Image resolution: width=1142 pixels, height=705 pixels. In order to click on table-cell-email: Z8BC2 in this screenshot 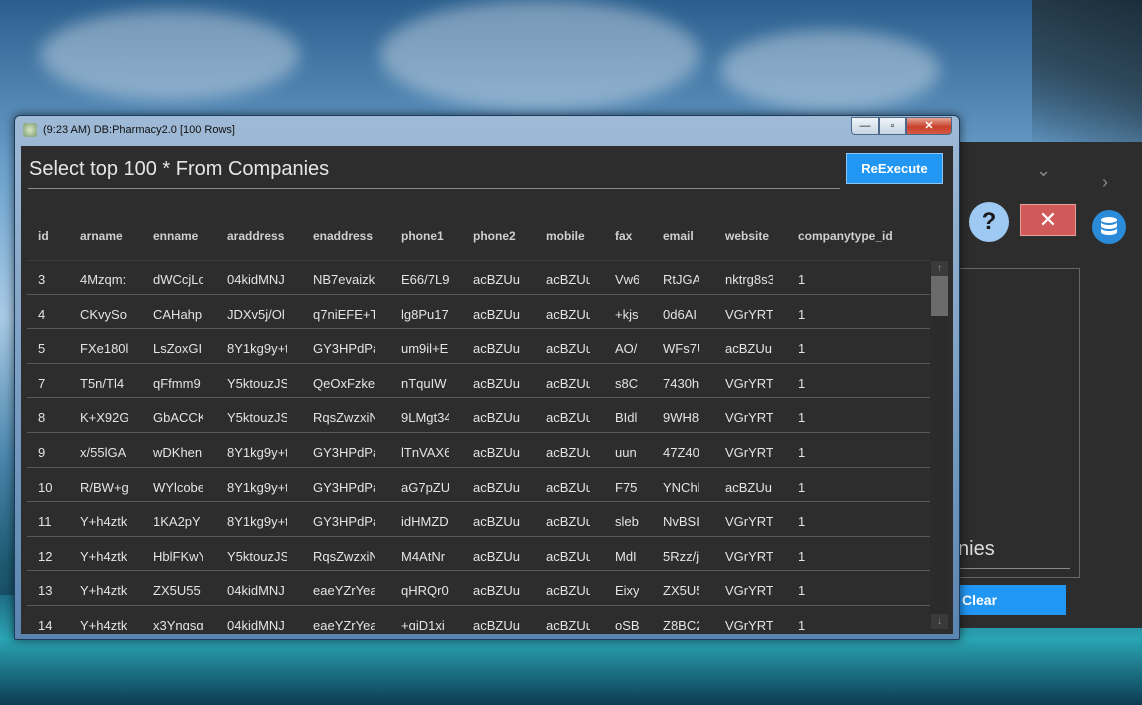, I will do `click(681, 624)`.